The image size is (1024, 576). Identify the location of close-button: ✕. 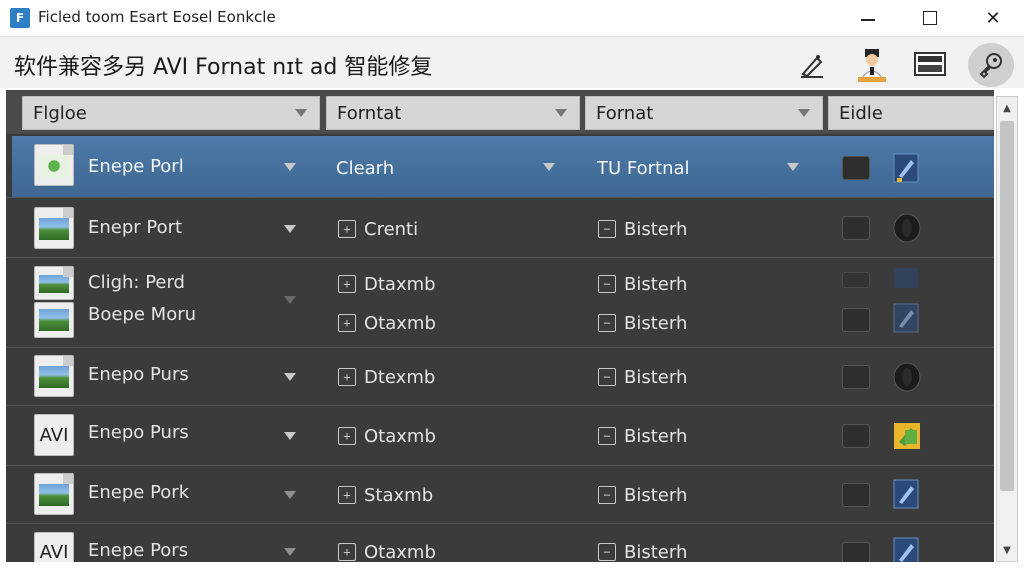
(993, 18).